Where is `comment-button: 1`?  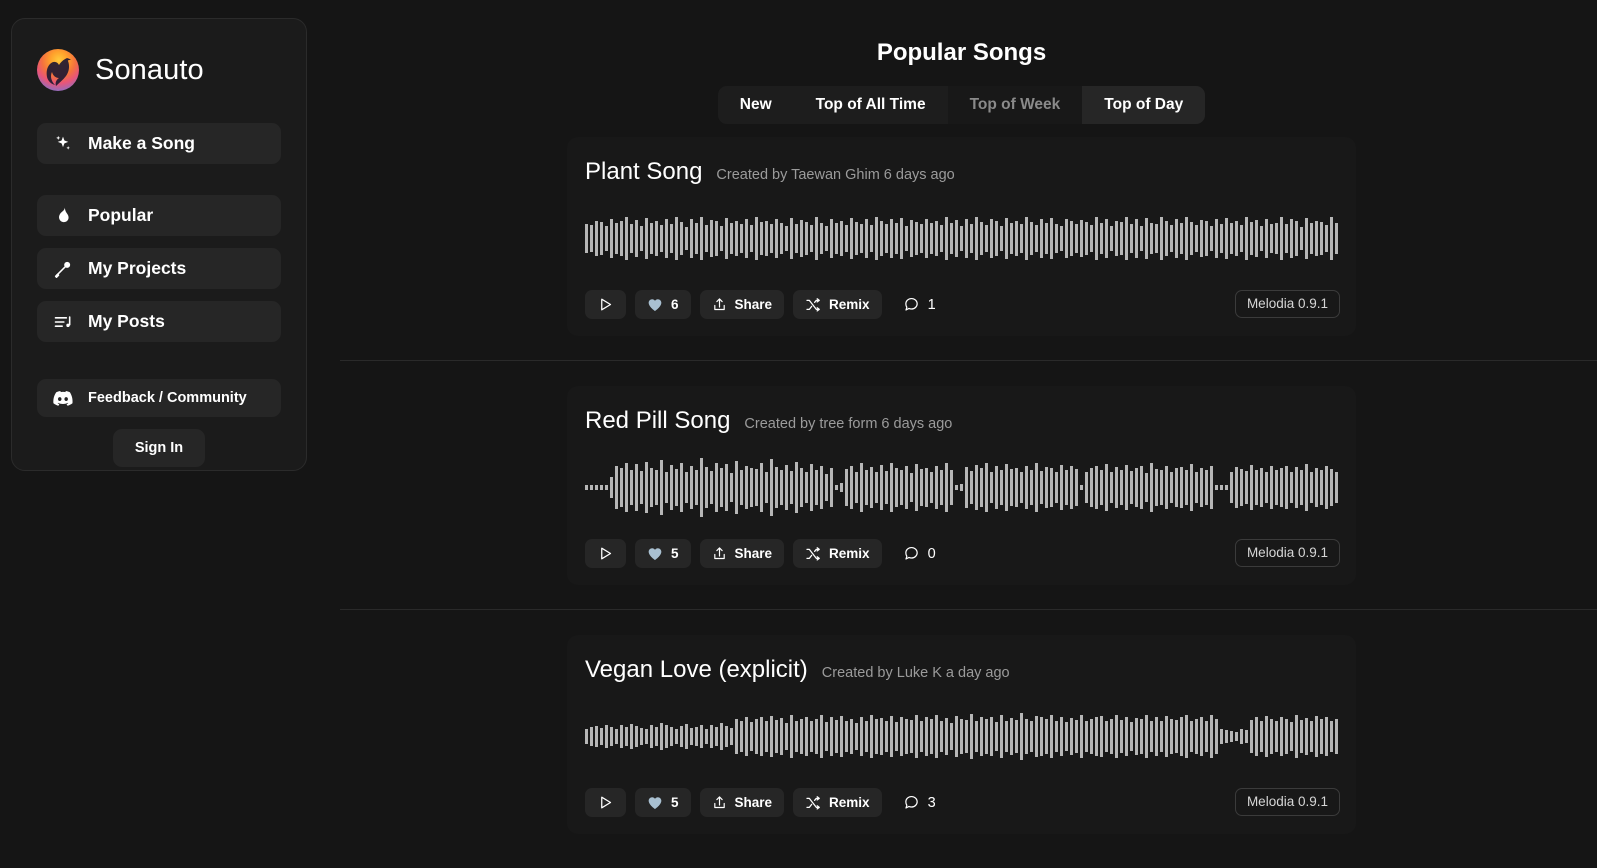 comment-button: 1 is located at coordinates (916, 304).